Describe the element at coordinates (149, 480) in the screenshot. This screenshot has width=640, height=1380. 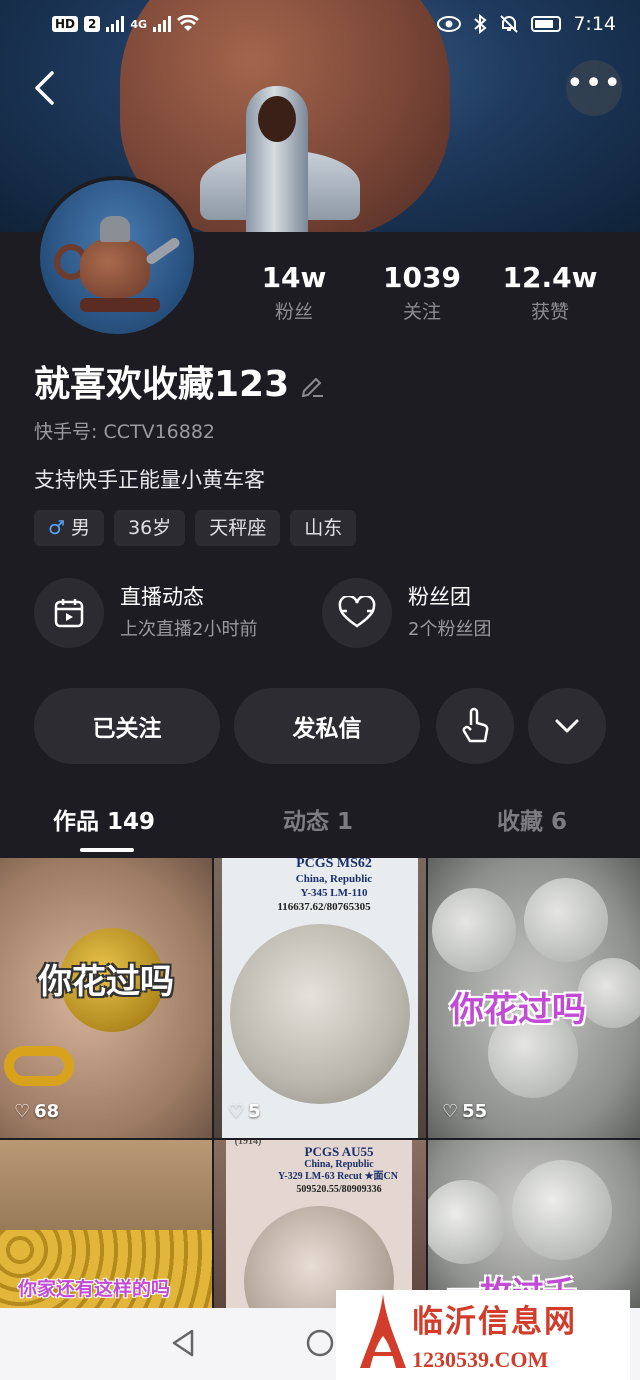
I see `bio: 支持快手正能量小黄车客` at that location.